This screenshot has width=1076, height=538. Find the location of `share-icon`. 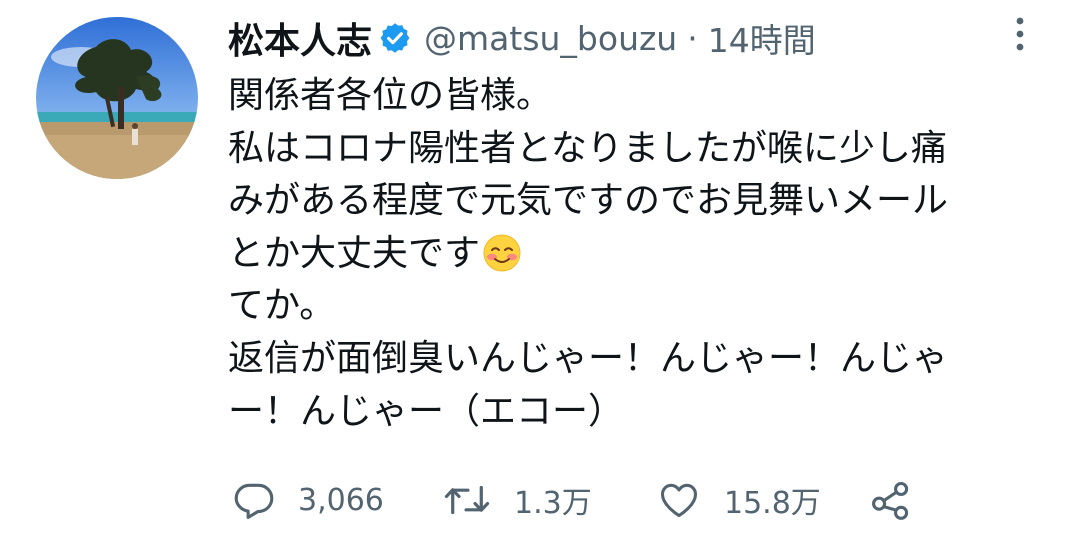

share-icon is located at coordinates (891, 500).